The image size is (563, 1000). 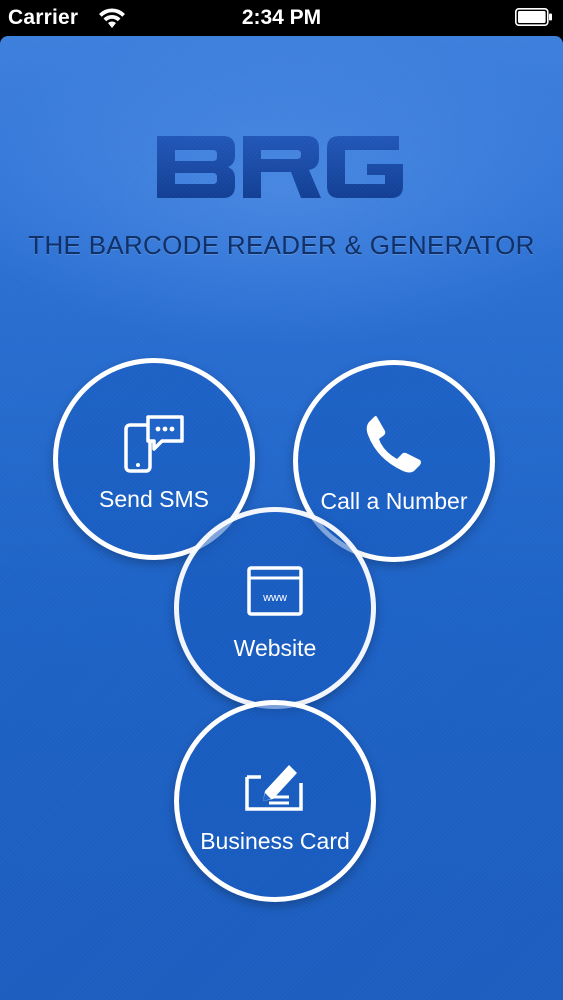 I want to click on battery-icon, so click(x=533, y=17).